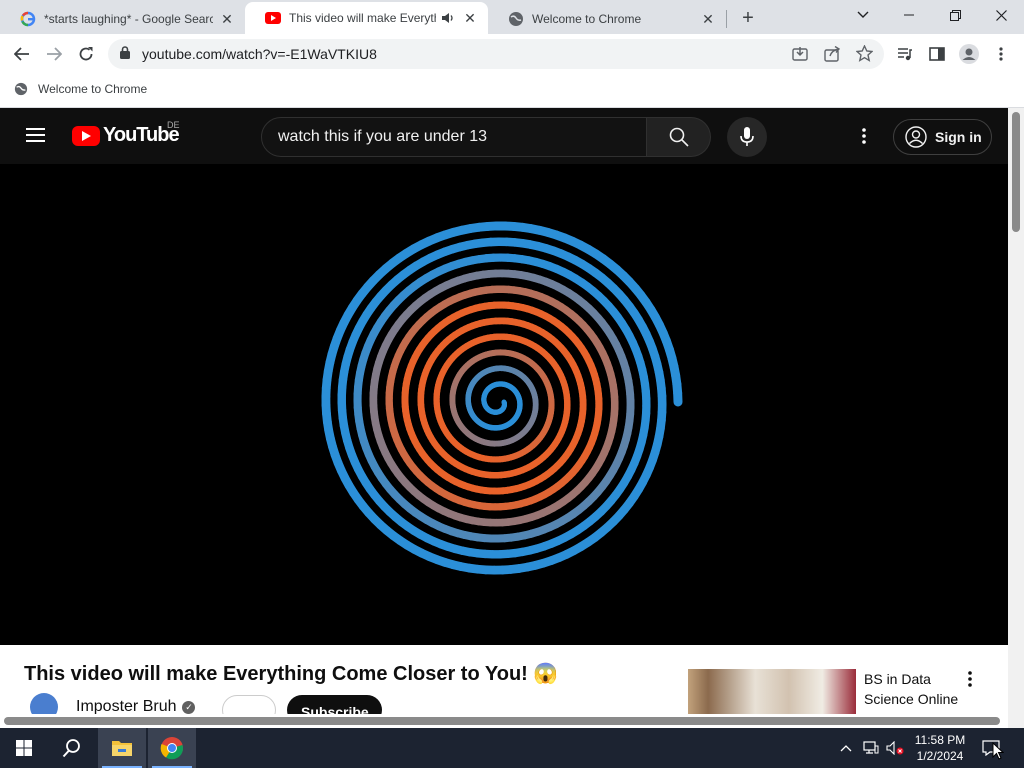  Describe the element at coordinates (173, 125) in the screenshot. I see `country-code: DE` at that location.